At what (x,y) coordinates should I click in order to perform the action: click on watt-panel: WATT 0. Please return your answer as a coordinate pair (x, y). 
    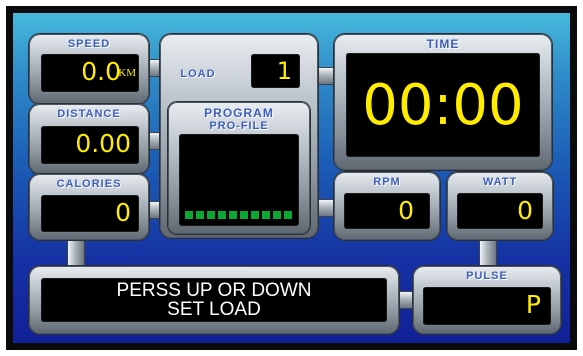
    Looking at the image, I should click on (500, 206).